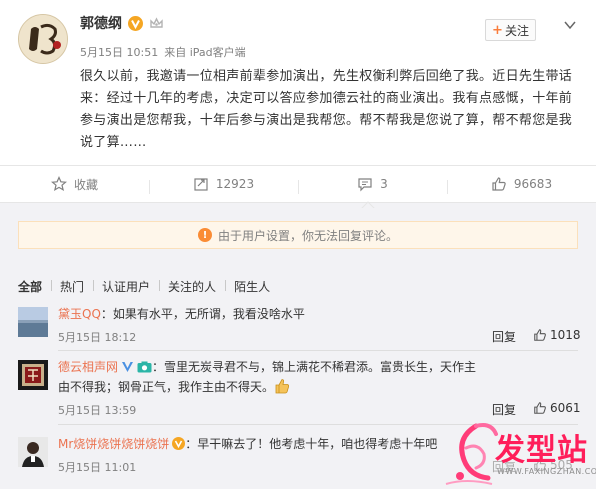  I want to click on filter-verified: 认证用户, so click(126, 286).